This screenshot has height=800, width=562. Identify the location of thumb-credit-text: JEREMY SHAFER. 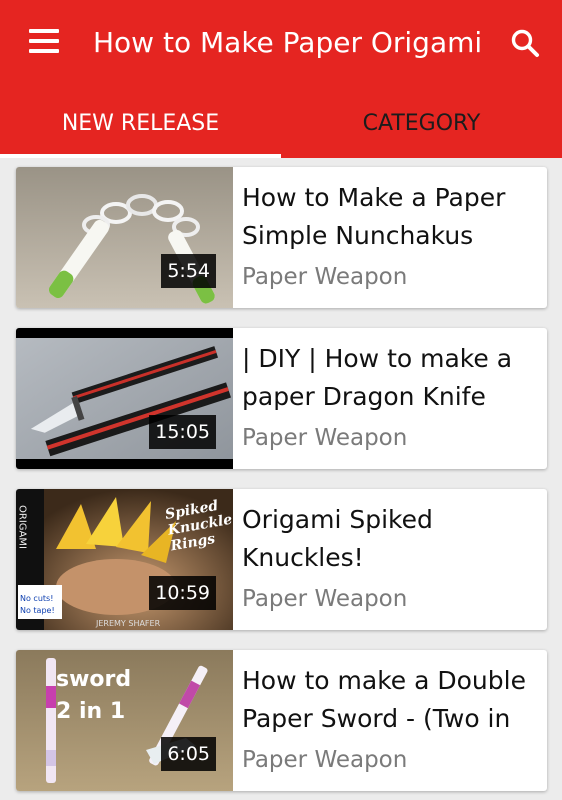
(128, 623).